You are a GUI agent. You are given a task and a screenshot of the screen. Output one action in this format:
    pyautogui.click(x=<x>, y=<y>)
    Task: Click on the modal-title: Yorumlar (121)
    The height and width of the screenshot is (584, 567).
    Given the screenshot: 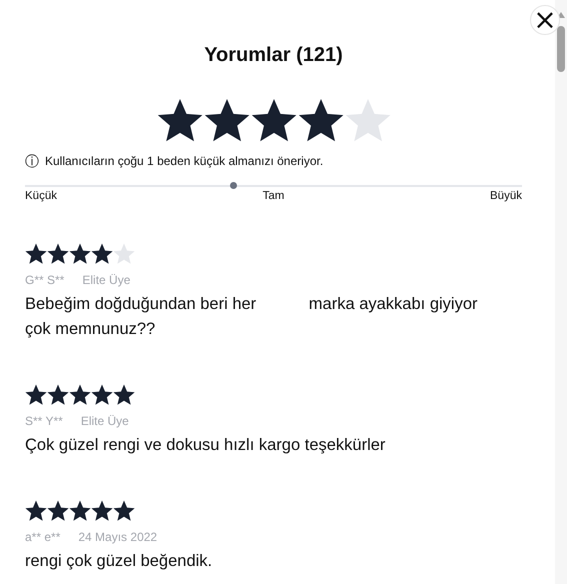 What is the action you would take?
    pyautogui.click(x=273, y=55)
    